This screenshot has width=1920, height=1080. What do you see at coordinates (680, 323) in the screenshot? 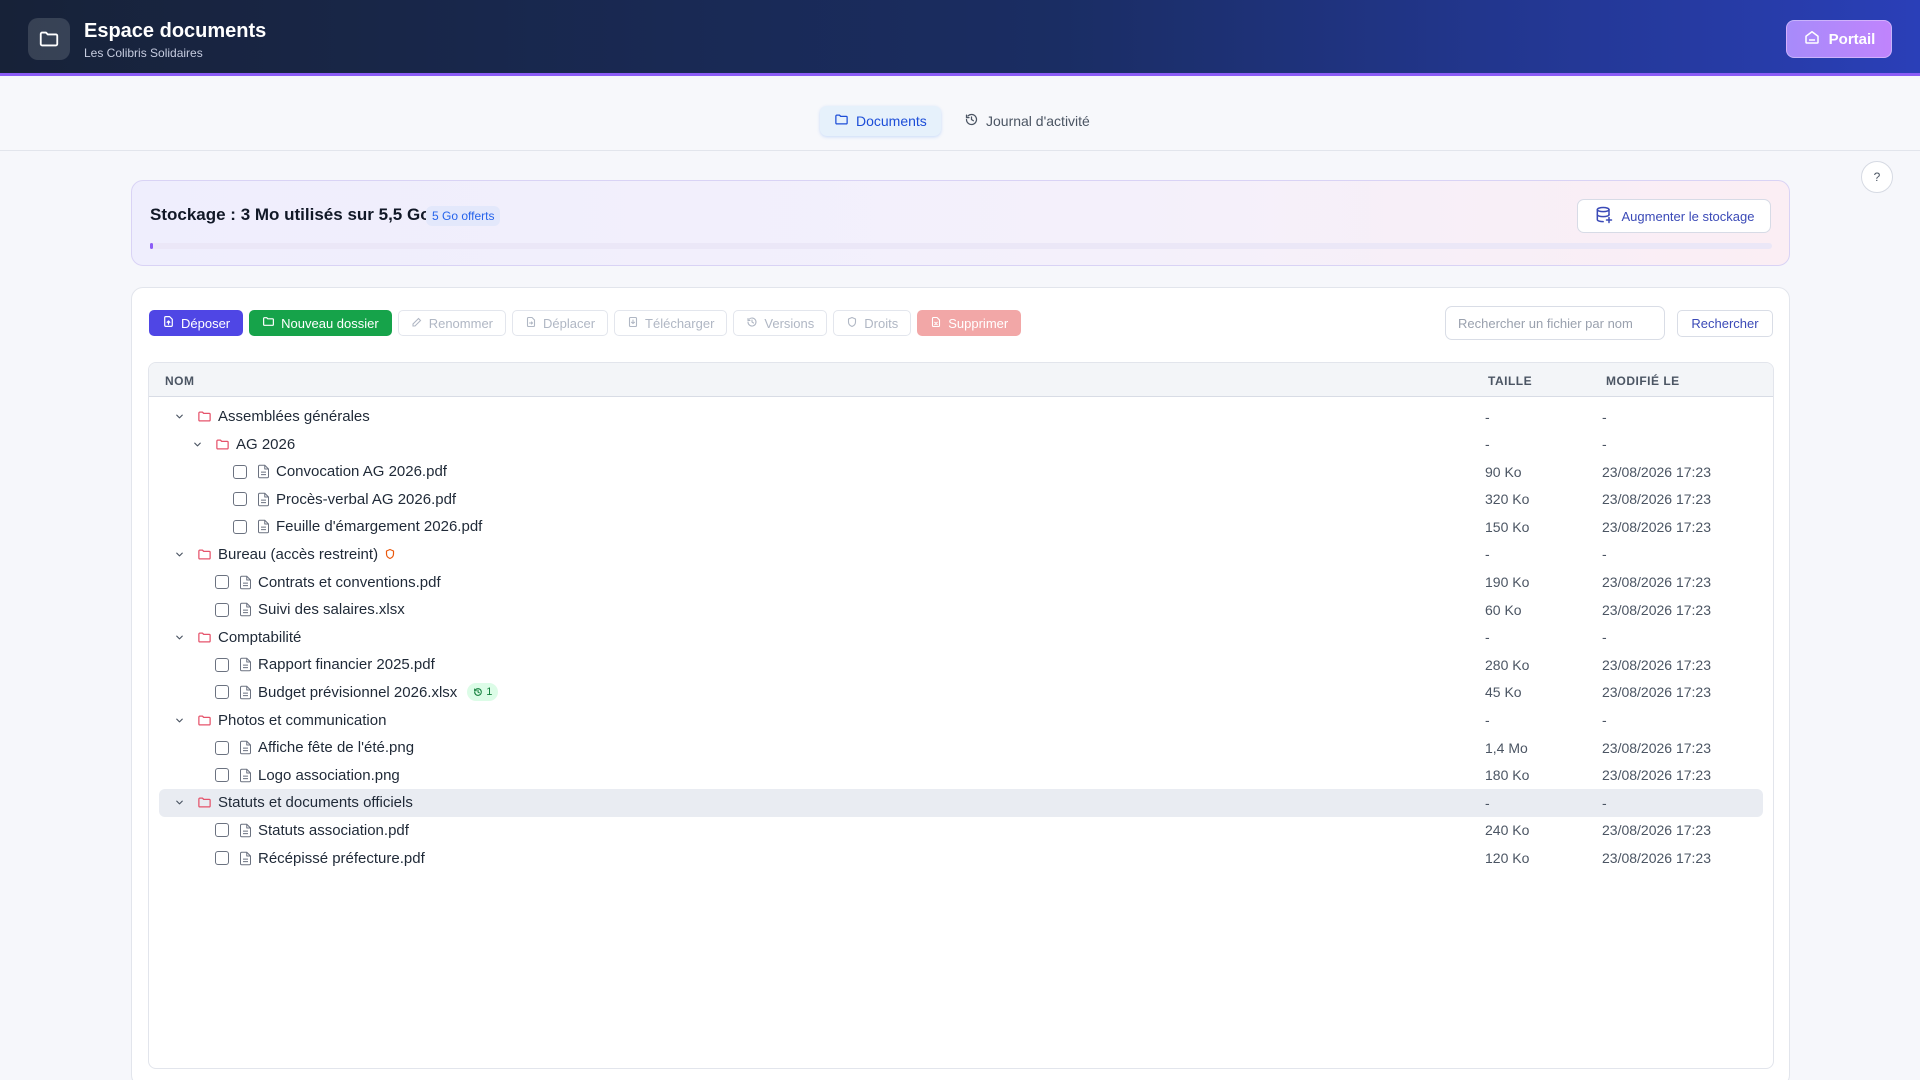
I see `download-label: Télécharger` at bounding box center [680, 323].